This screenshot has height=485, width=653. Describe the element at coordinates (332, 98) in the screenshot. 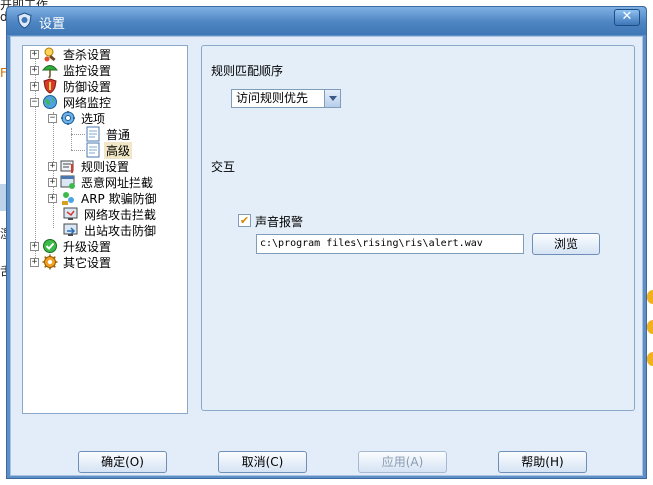

I see `chevron-down-icon` at that location.